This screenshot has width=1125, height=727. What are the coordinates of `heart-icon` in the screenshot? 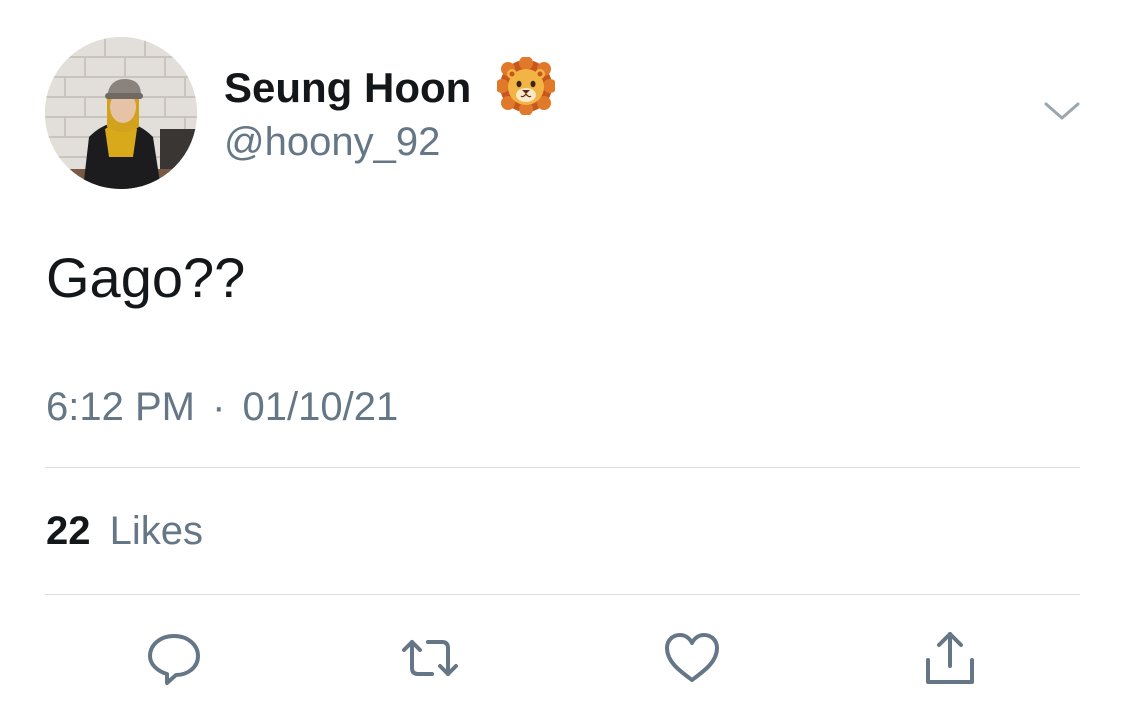 It's located at (692, 657).